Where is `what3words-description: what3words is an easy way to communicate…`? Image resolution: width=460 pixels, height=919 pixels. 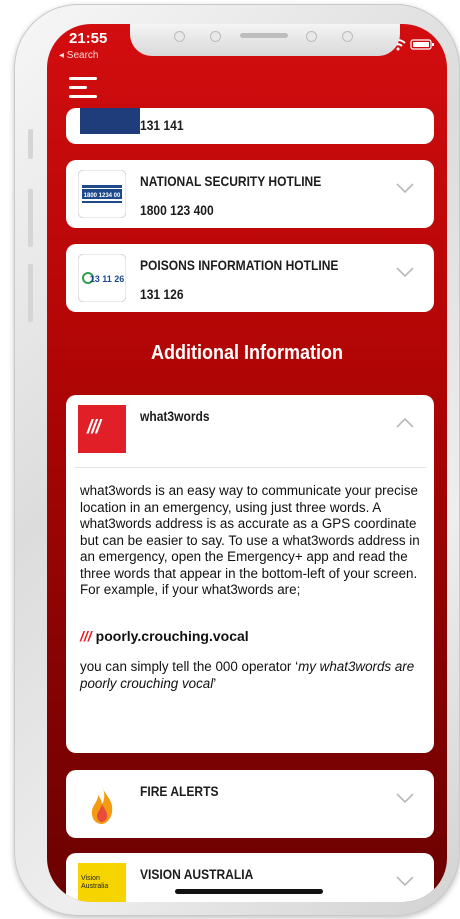
what3words-description: what3words is an easy way to communicate… is located at coordinates (250, 540).